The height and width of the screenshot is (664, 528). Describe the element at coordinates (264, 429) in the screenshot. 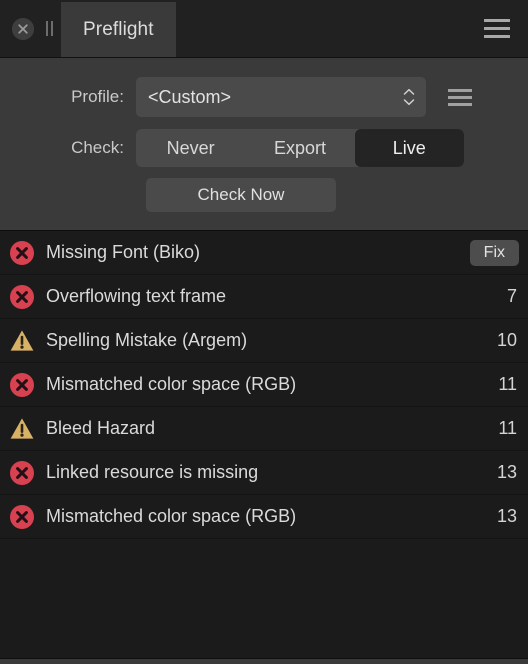

I see `table-row: Bleed Hazard 11` at that location.